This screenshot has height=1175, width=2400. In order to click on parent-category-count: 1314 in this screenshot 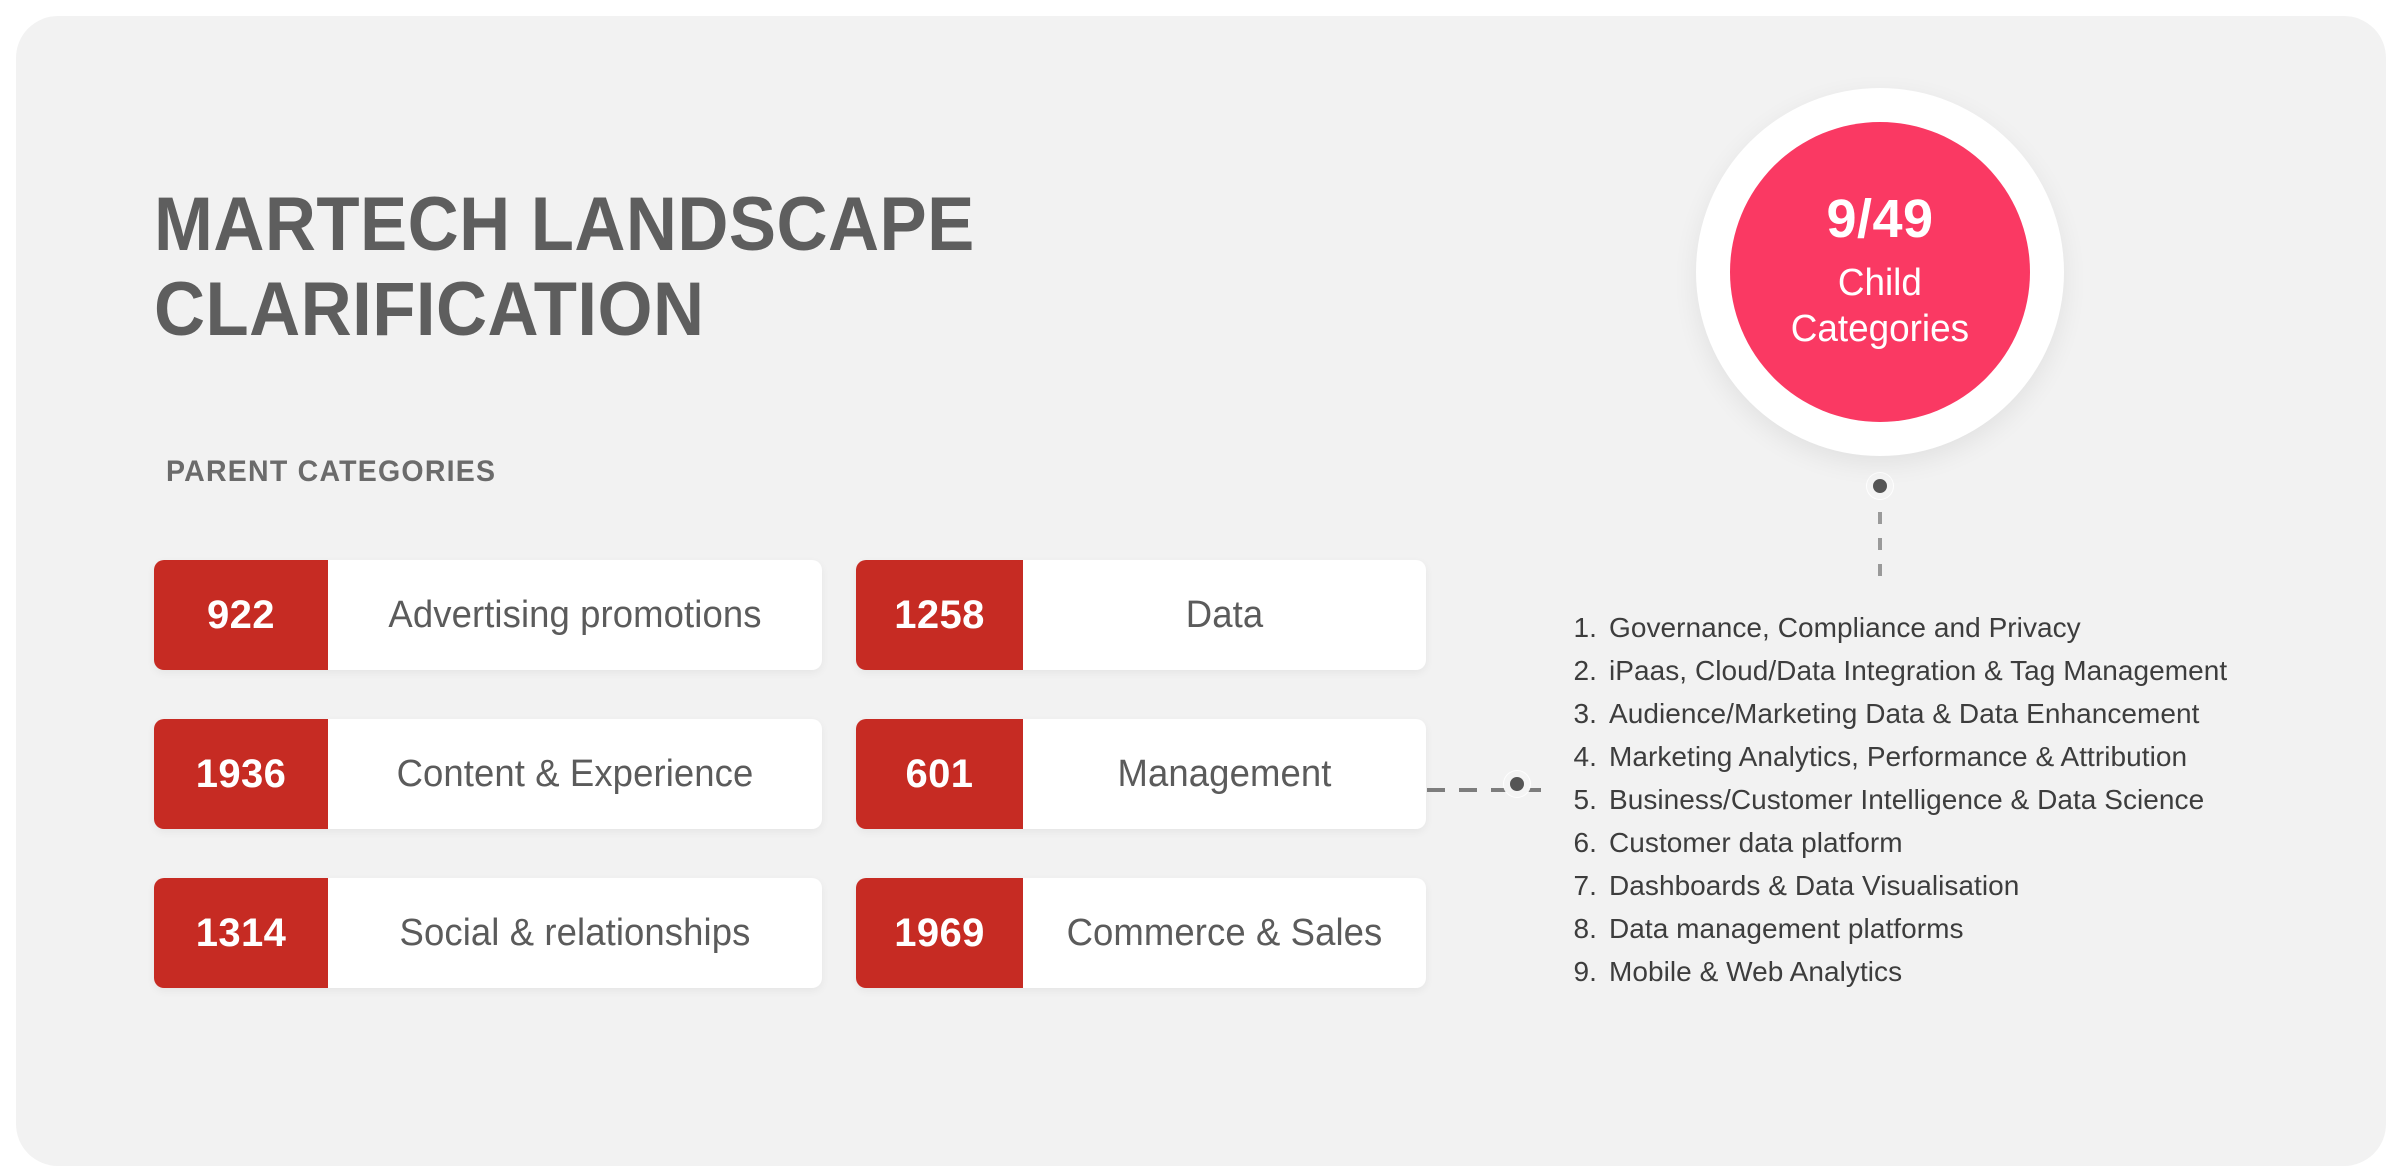, I will do `click(241, 933)`.